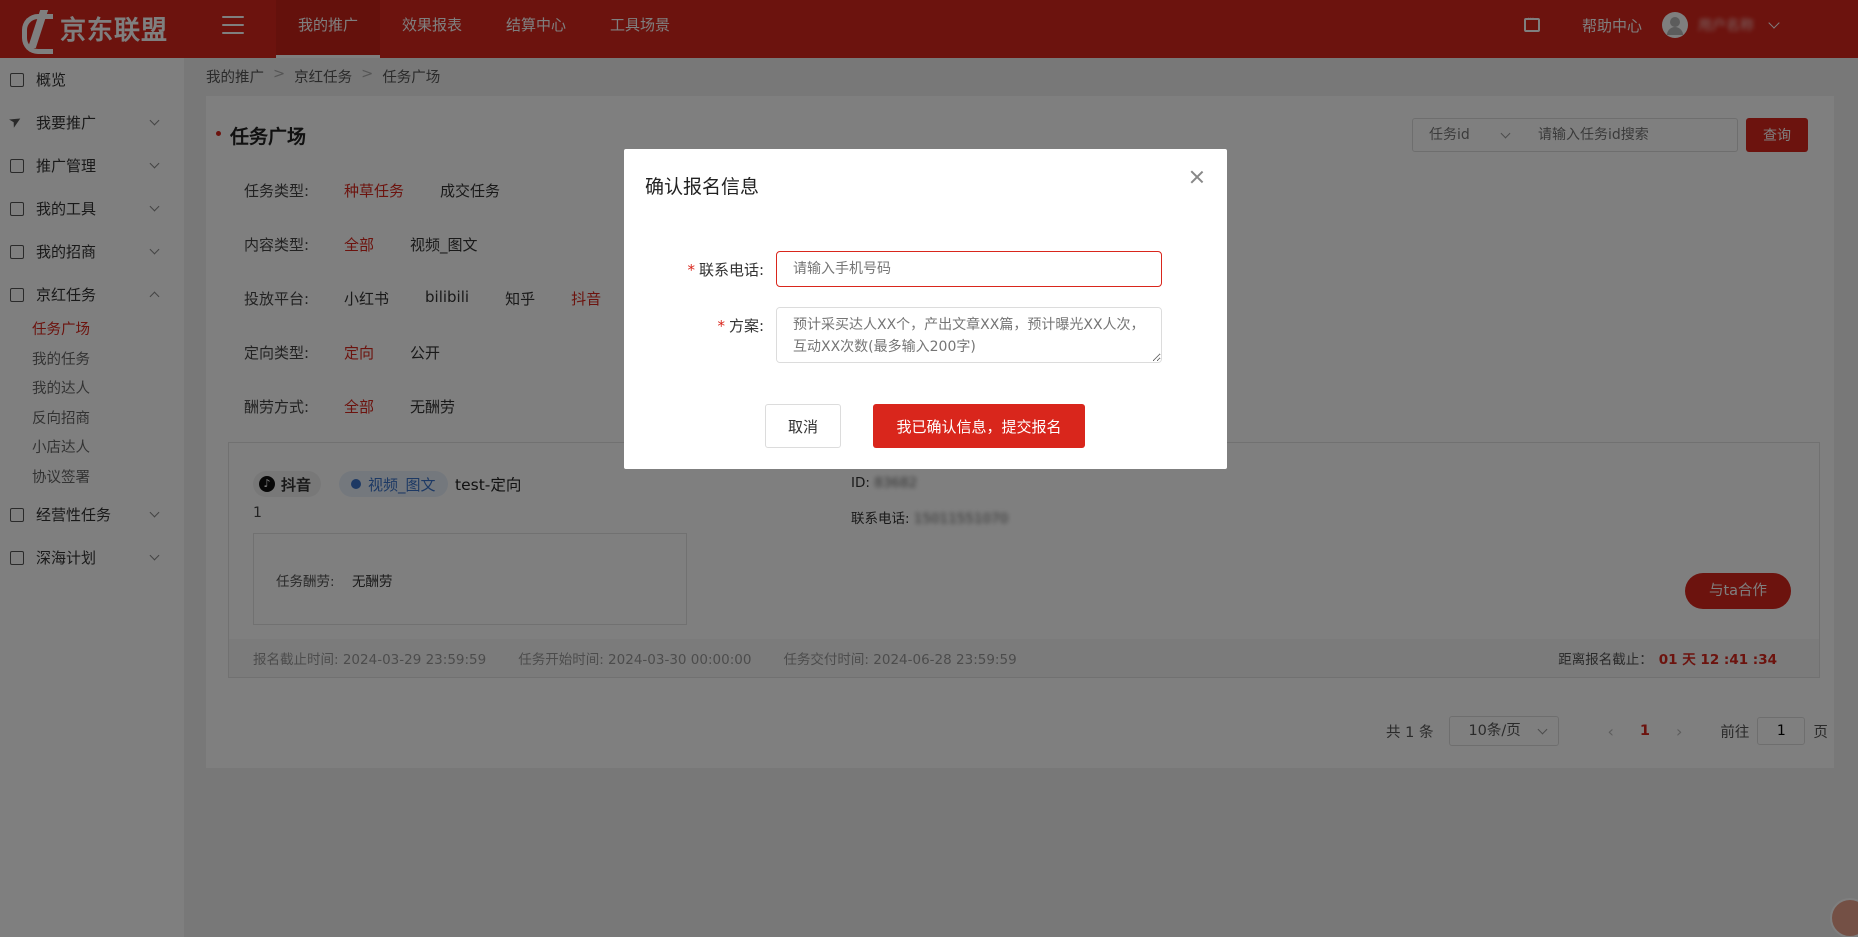  I want to click on phone-label: * 联系电话:, so click(709, 269).